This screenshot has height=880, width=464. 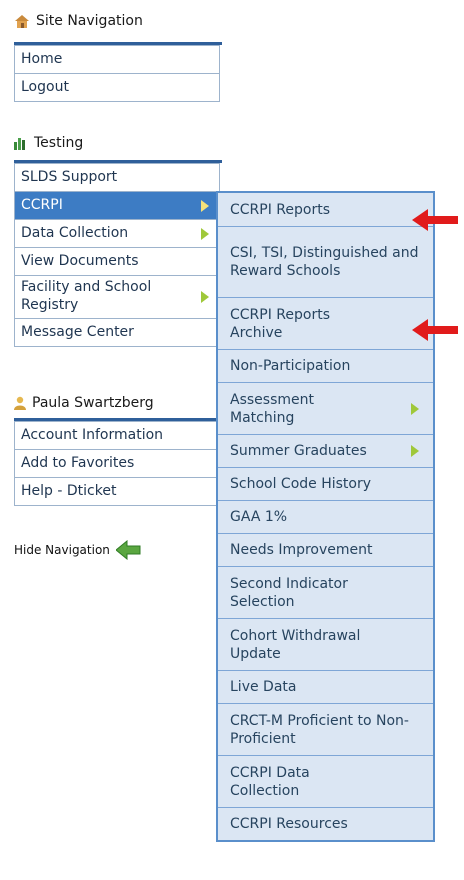 I want to click on nav-item-label: View Documents, so click(x=80, y=261).